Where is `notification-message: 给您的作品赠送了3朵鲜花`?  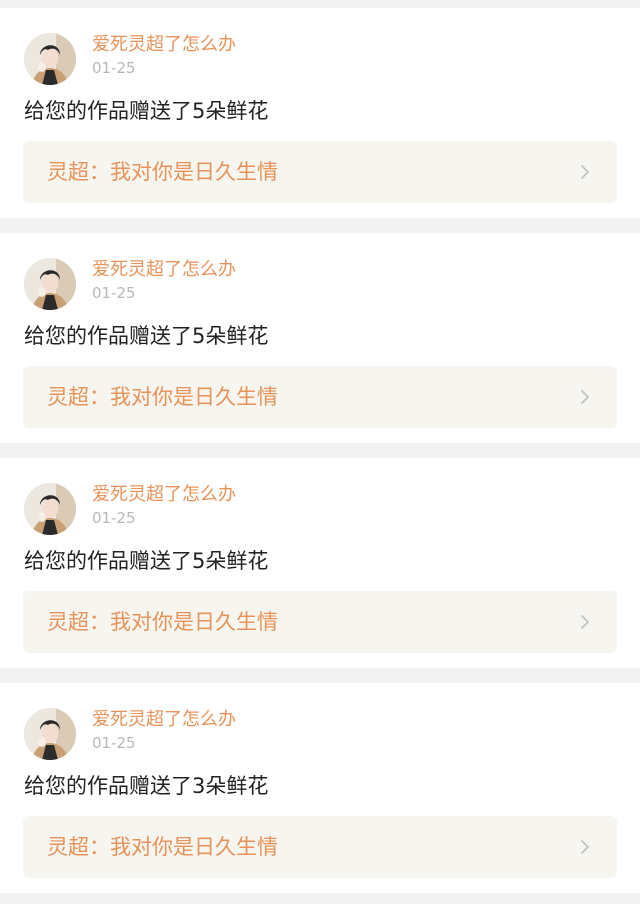 notification-message: 给您的作品赠送了3朵鲜花 is located at coordinates (146, 786).